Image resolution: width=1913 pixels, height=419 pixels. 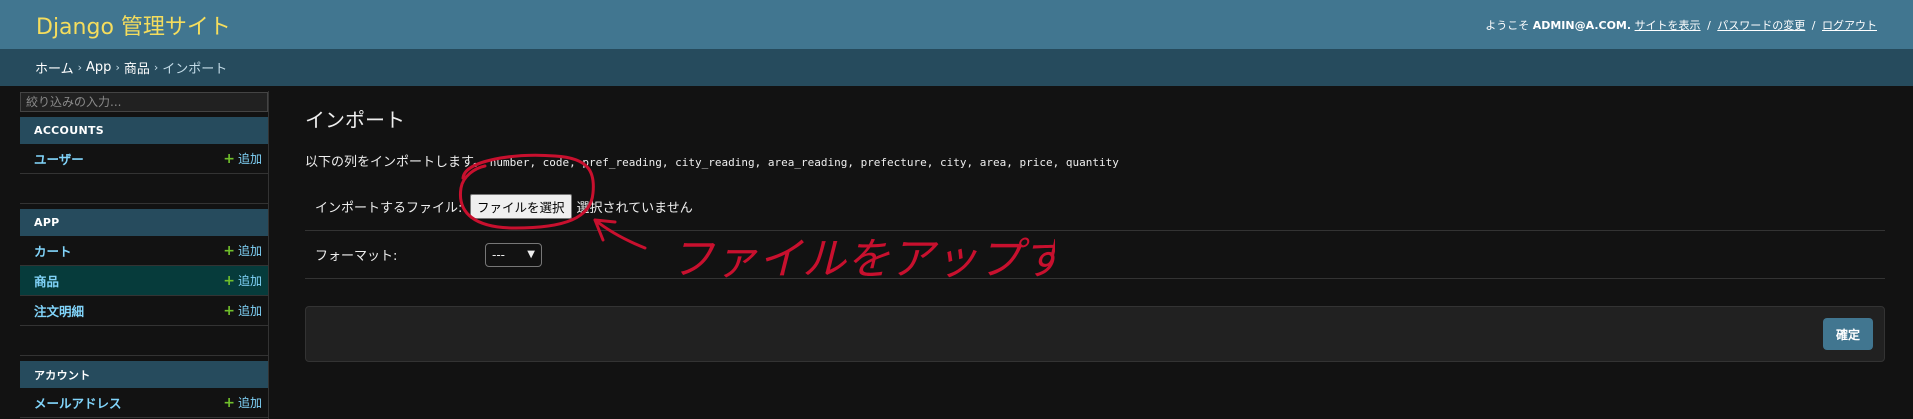 I want to click on model-link: 商品, so click(x=46, y=280).